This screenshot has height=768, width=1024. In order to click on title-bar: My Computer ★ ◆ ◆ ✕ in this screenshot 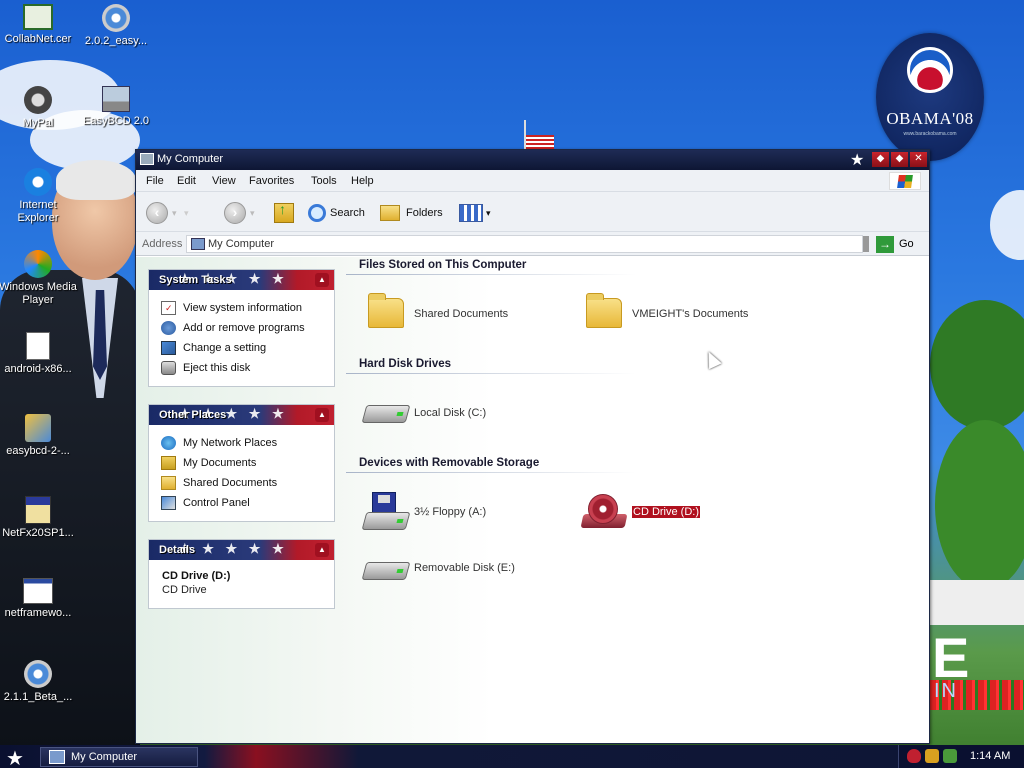, I will do `click(532, 160)`.